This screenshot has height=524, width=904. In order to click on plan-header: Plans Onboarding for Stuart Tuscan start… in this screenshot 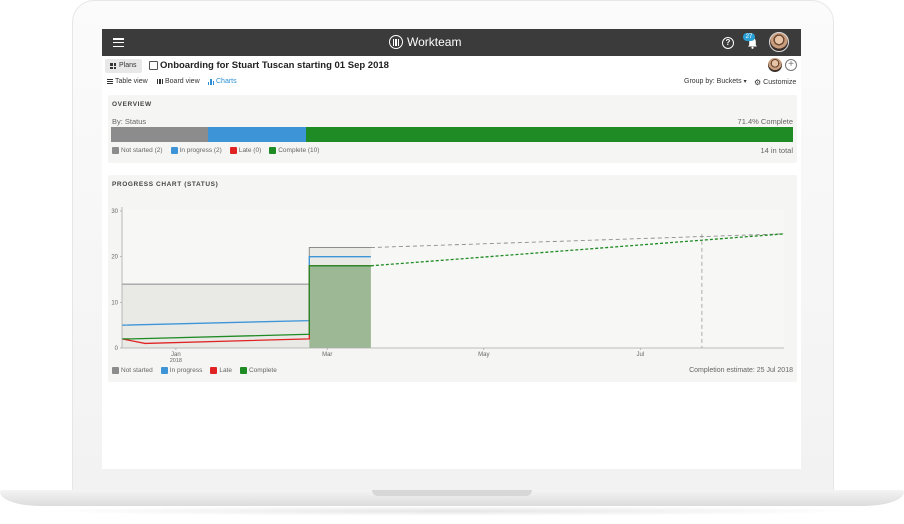, I will do `click(451, 66)`.